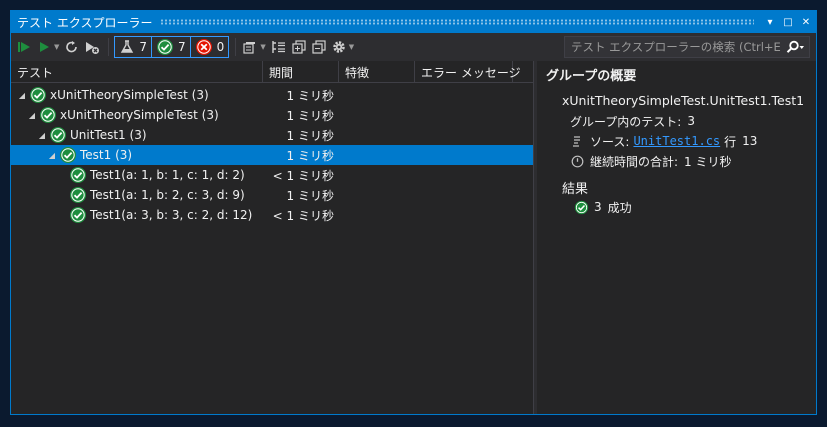  Describe the element at coordinates (203, 47) in the screenshot. I see `failed-icon` at that location.